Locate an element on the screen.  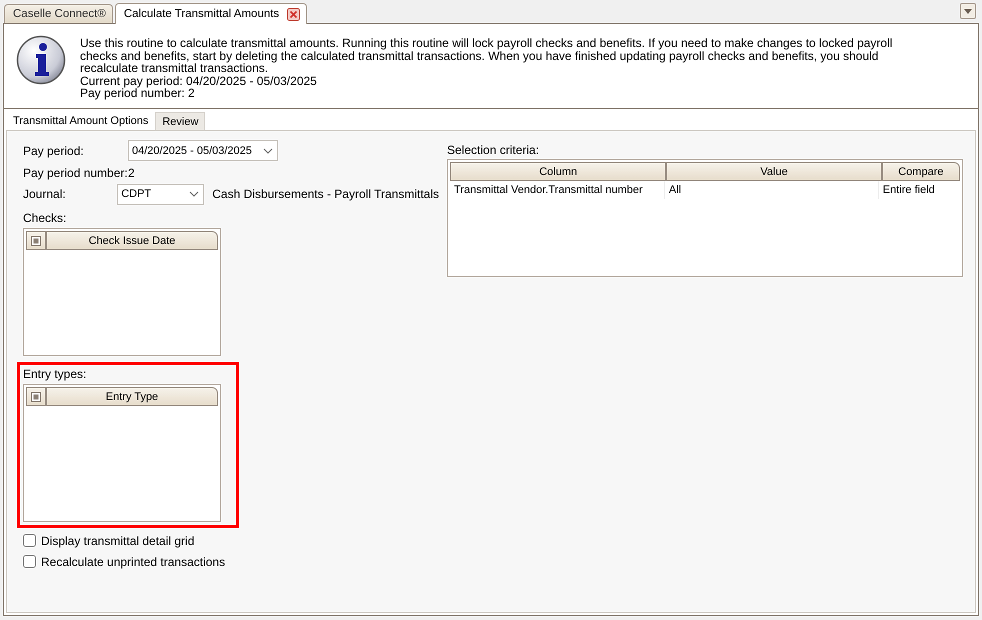
table-cell: Entire field is located at coordinates (919, 190).